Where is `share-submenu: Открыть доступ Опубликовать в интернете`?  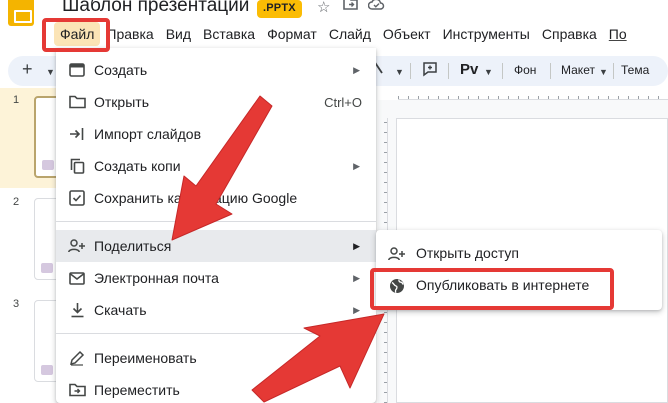 share-submenu: Открыть доступ Опубликовать в интернете is located at coordinates (519, 270).